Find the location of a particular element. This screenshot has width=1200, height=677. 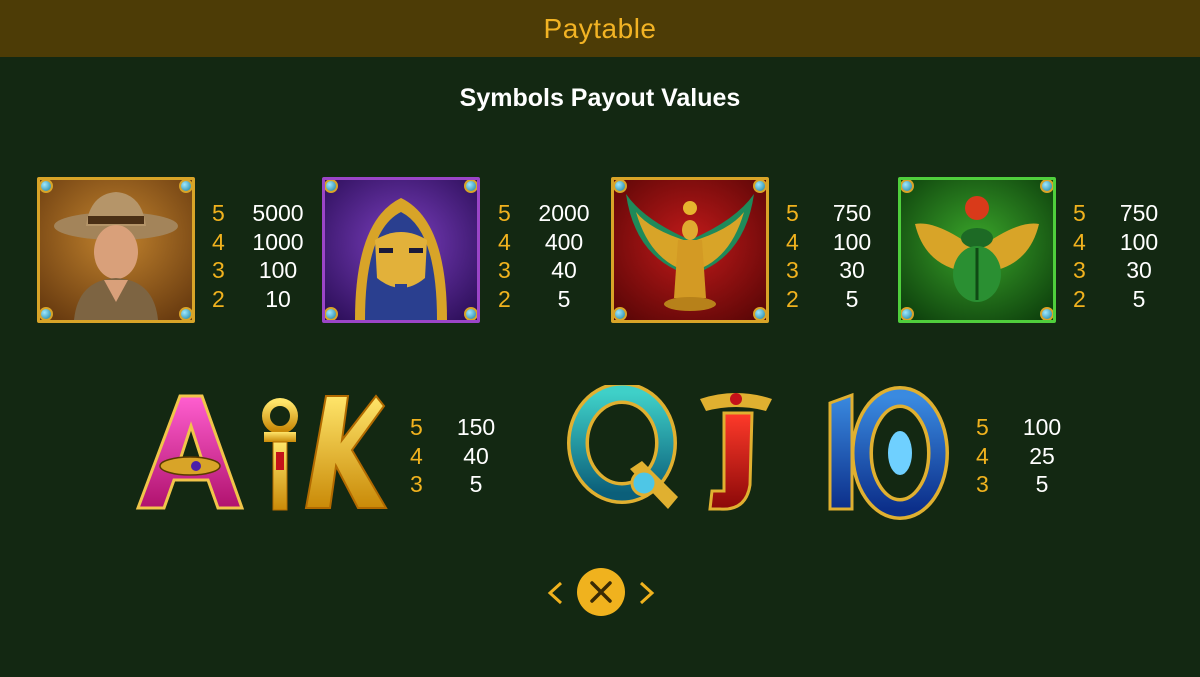

ak-letters-icon is located at coordinates (261, 452).